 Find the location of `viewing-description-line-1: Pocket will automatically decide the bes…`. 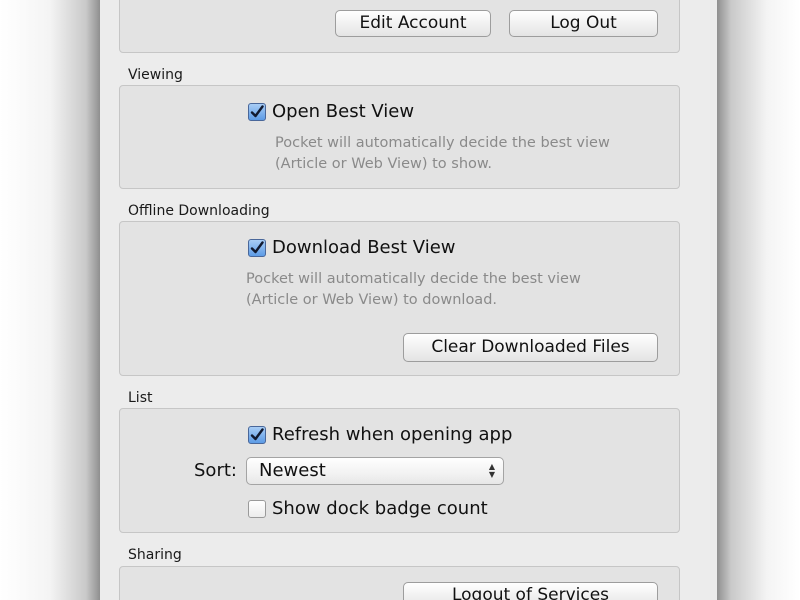

viewing-description-line-1: Pocket will automatically decide the bes… is located at coordinates (442, 143).